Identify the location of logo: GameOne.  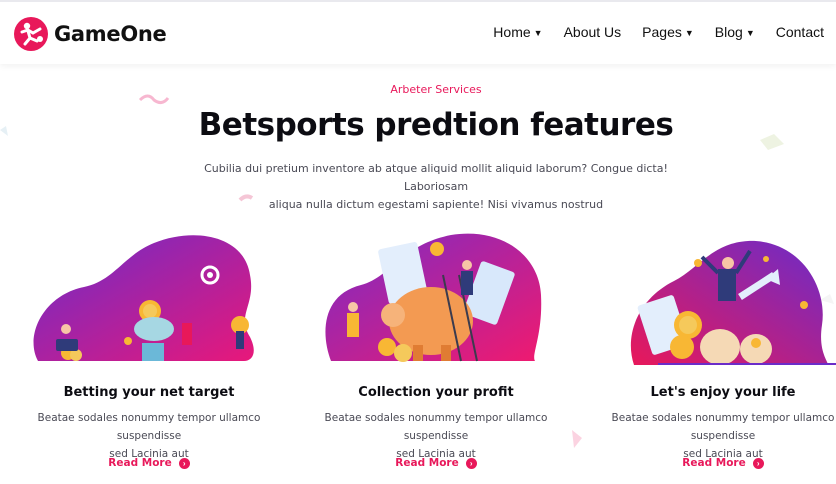
(90, 34).